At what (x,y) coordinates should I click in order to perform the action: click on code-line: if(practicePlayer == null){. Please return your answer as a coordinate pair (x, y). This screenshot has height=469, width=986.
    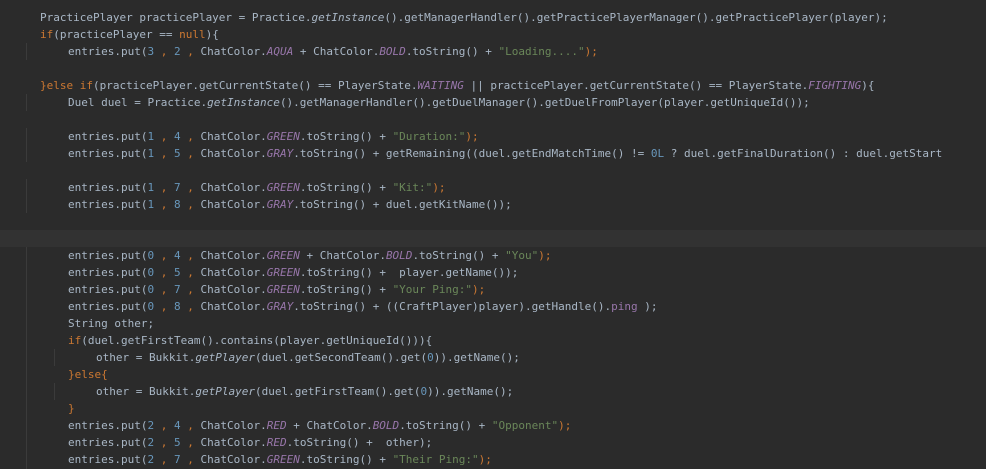
    Looking at the image, I should click on (493, 34).